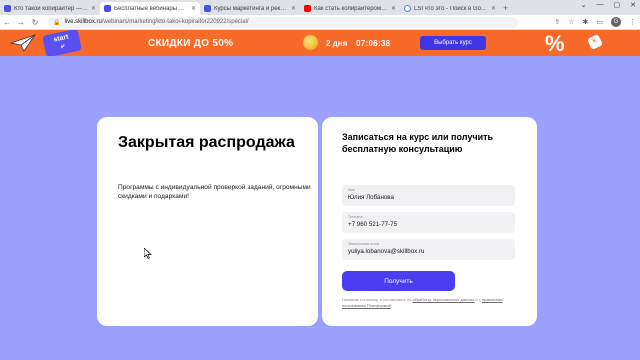 The height and width of the screenshot is (360, 640). What do you see at coordinates (600, 5) in the screenshot?
I see `minimize-icon: —` at bounding box center [600, 5].